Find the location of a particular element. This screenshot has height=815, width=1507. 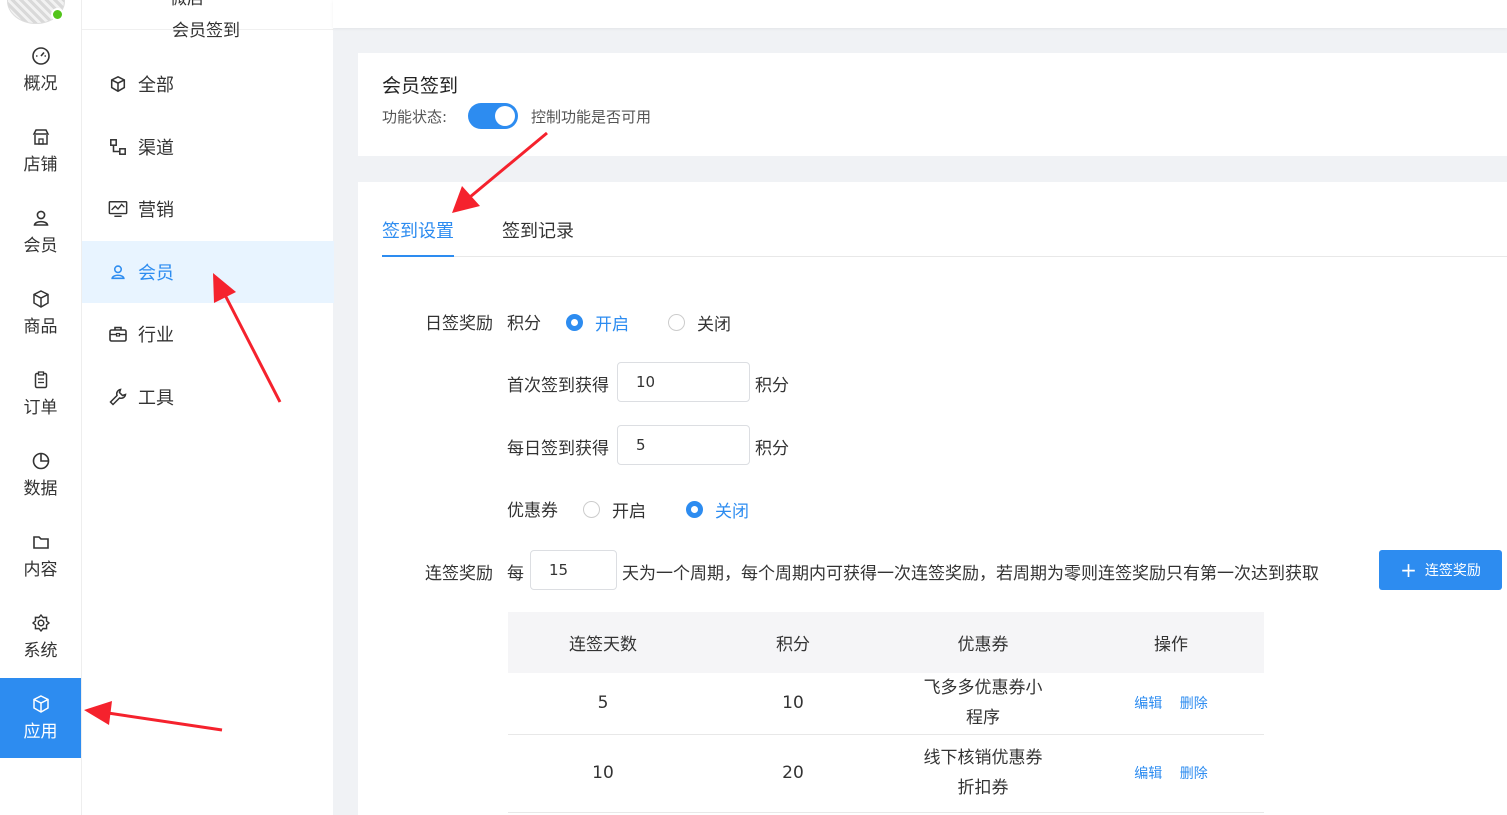

feature-status-toggle is located at coordinates (493, 116).